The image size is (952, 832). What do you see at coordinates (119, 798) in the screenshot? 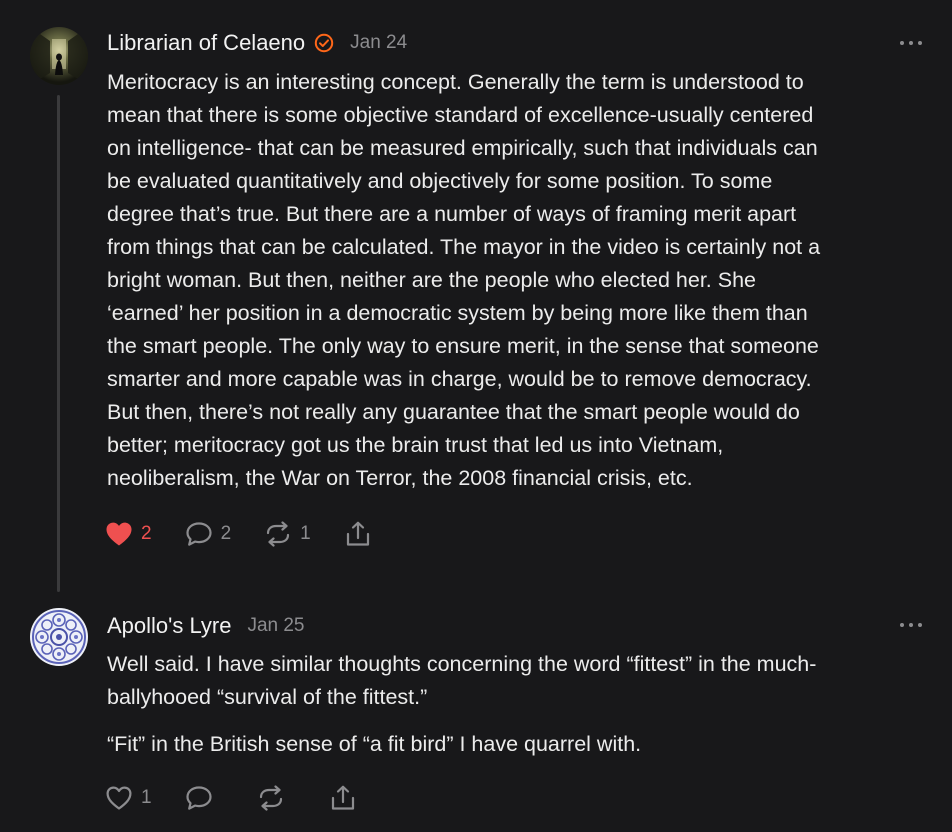
I see `heart-outline-icon` at bounding box center [119, 798].